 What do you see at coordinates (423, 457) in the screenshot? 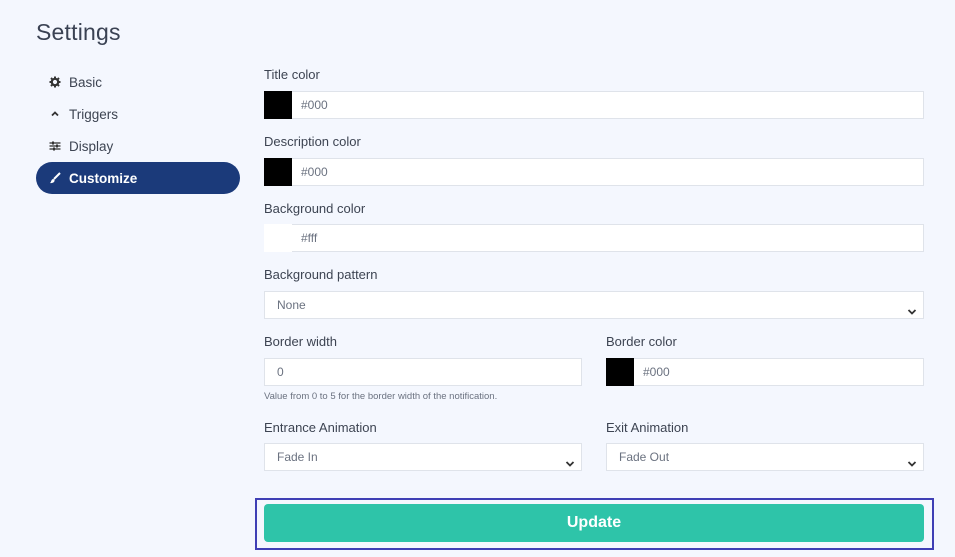
I see `entrance-animation-select: Fade In` at bounding box center [423, 457].